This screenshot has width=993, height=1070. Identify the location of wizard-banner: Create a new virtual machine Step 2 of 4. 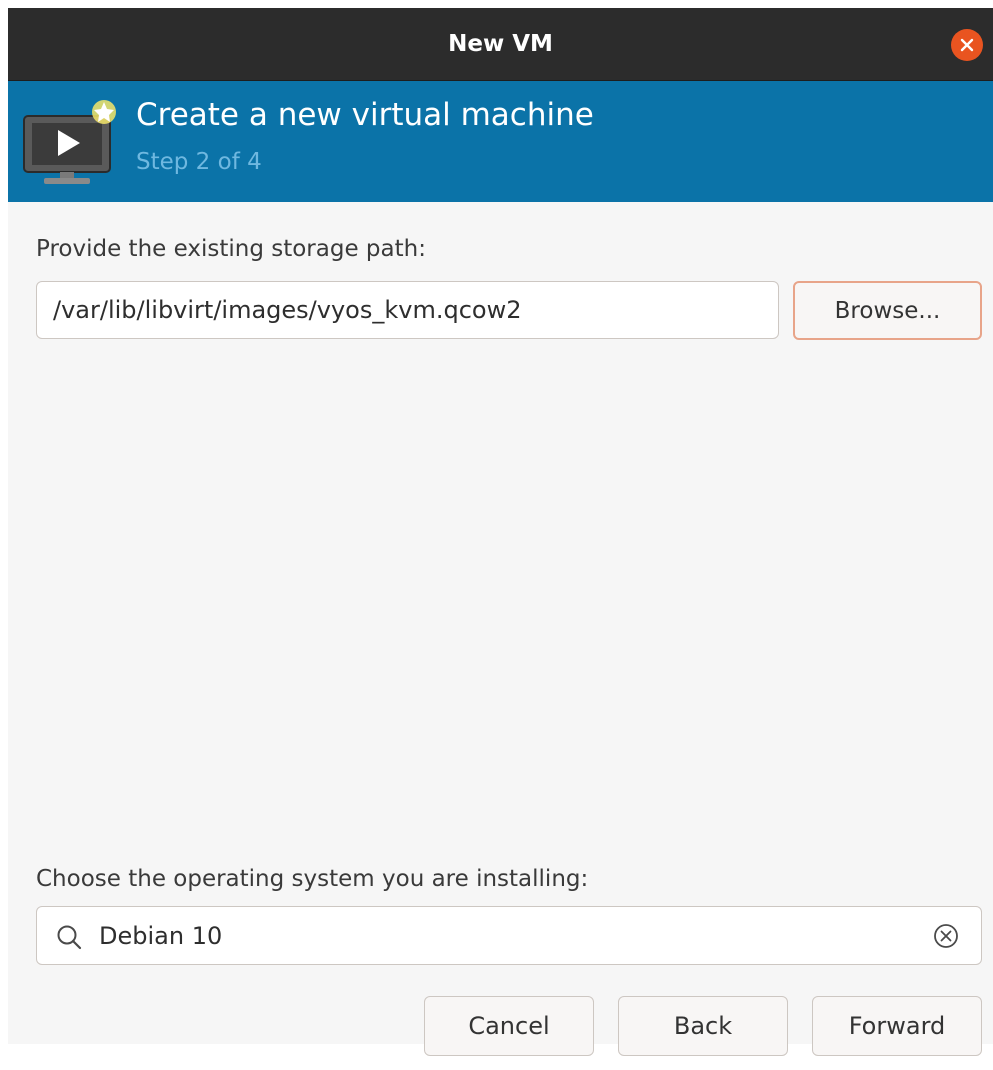
(500, 141).